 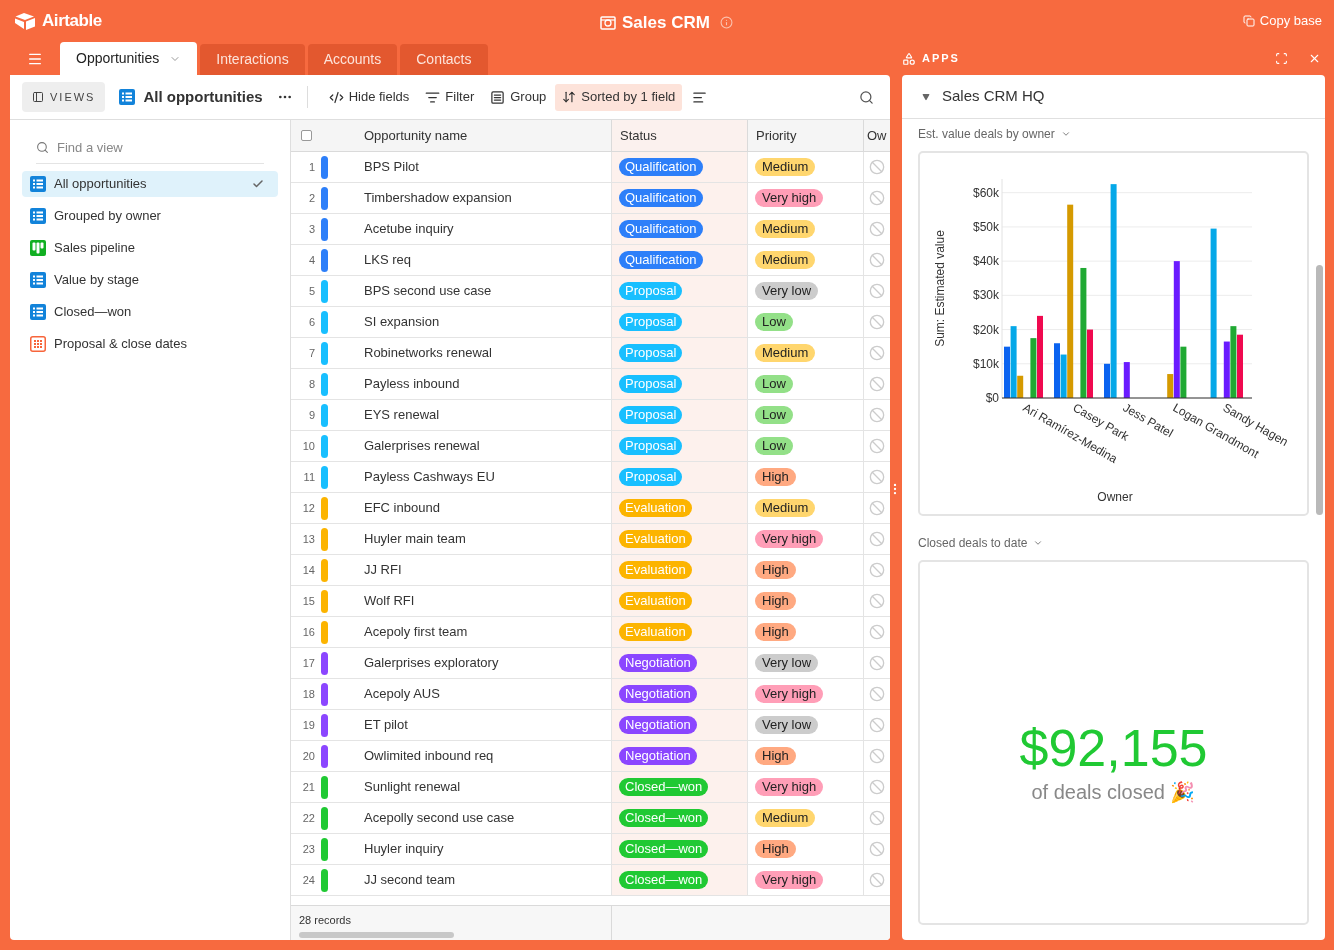 I want to click on table-tab: Opportunities, so click(x=129, y=58).